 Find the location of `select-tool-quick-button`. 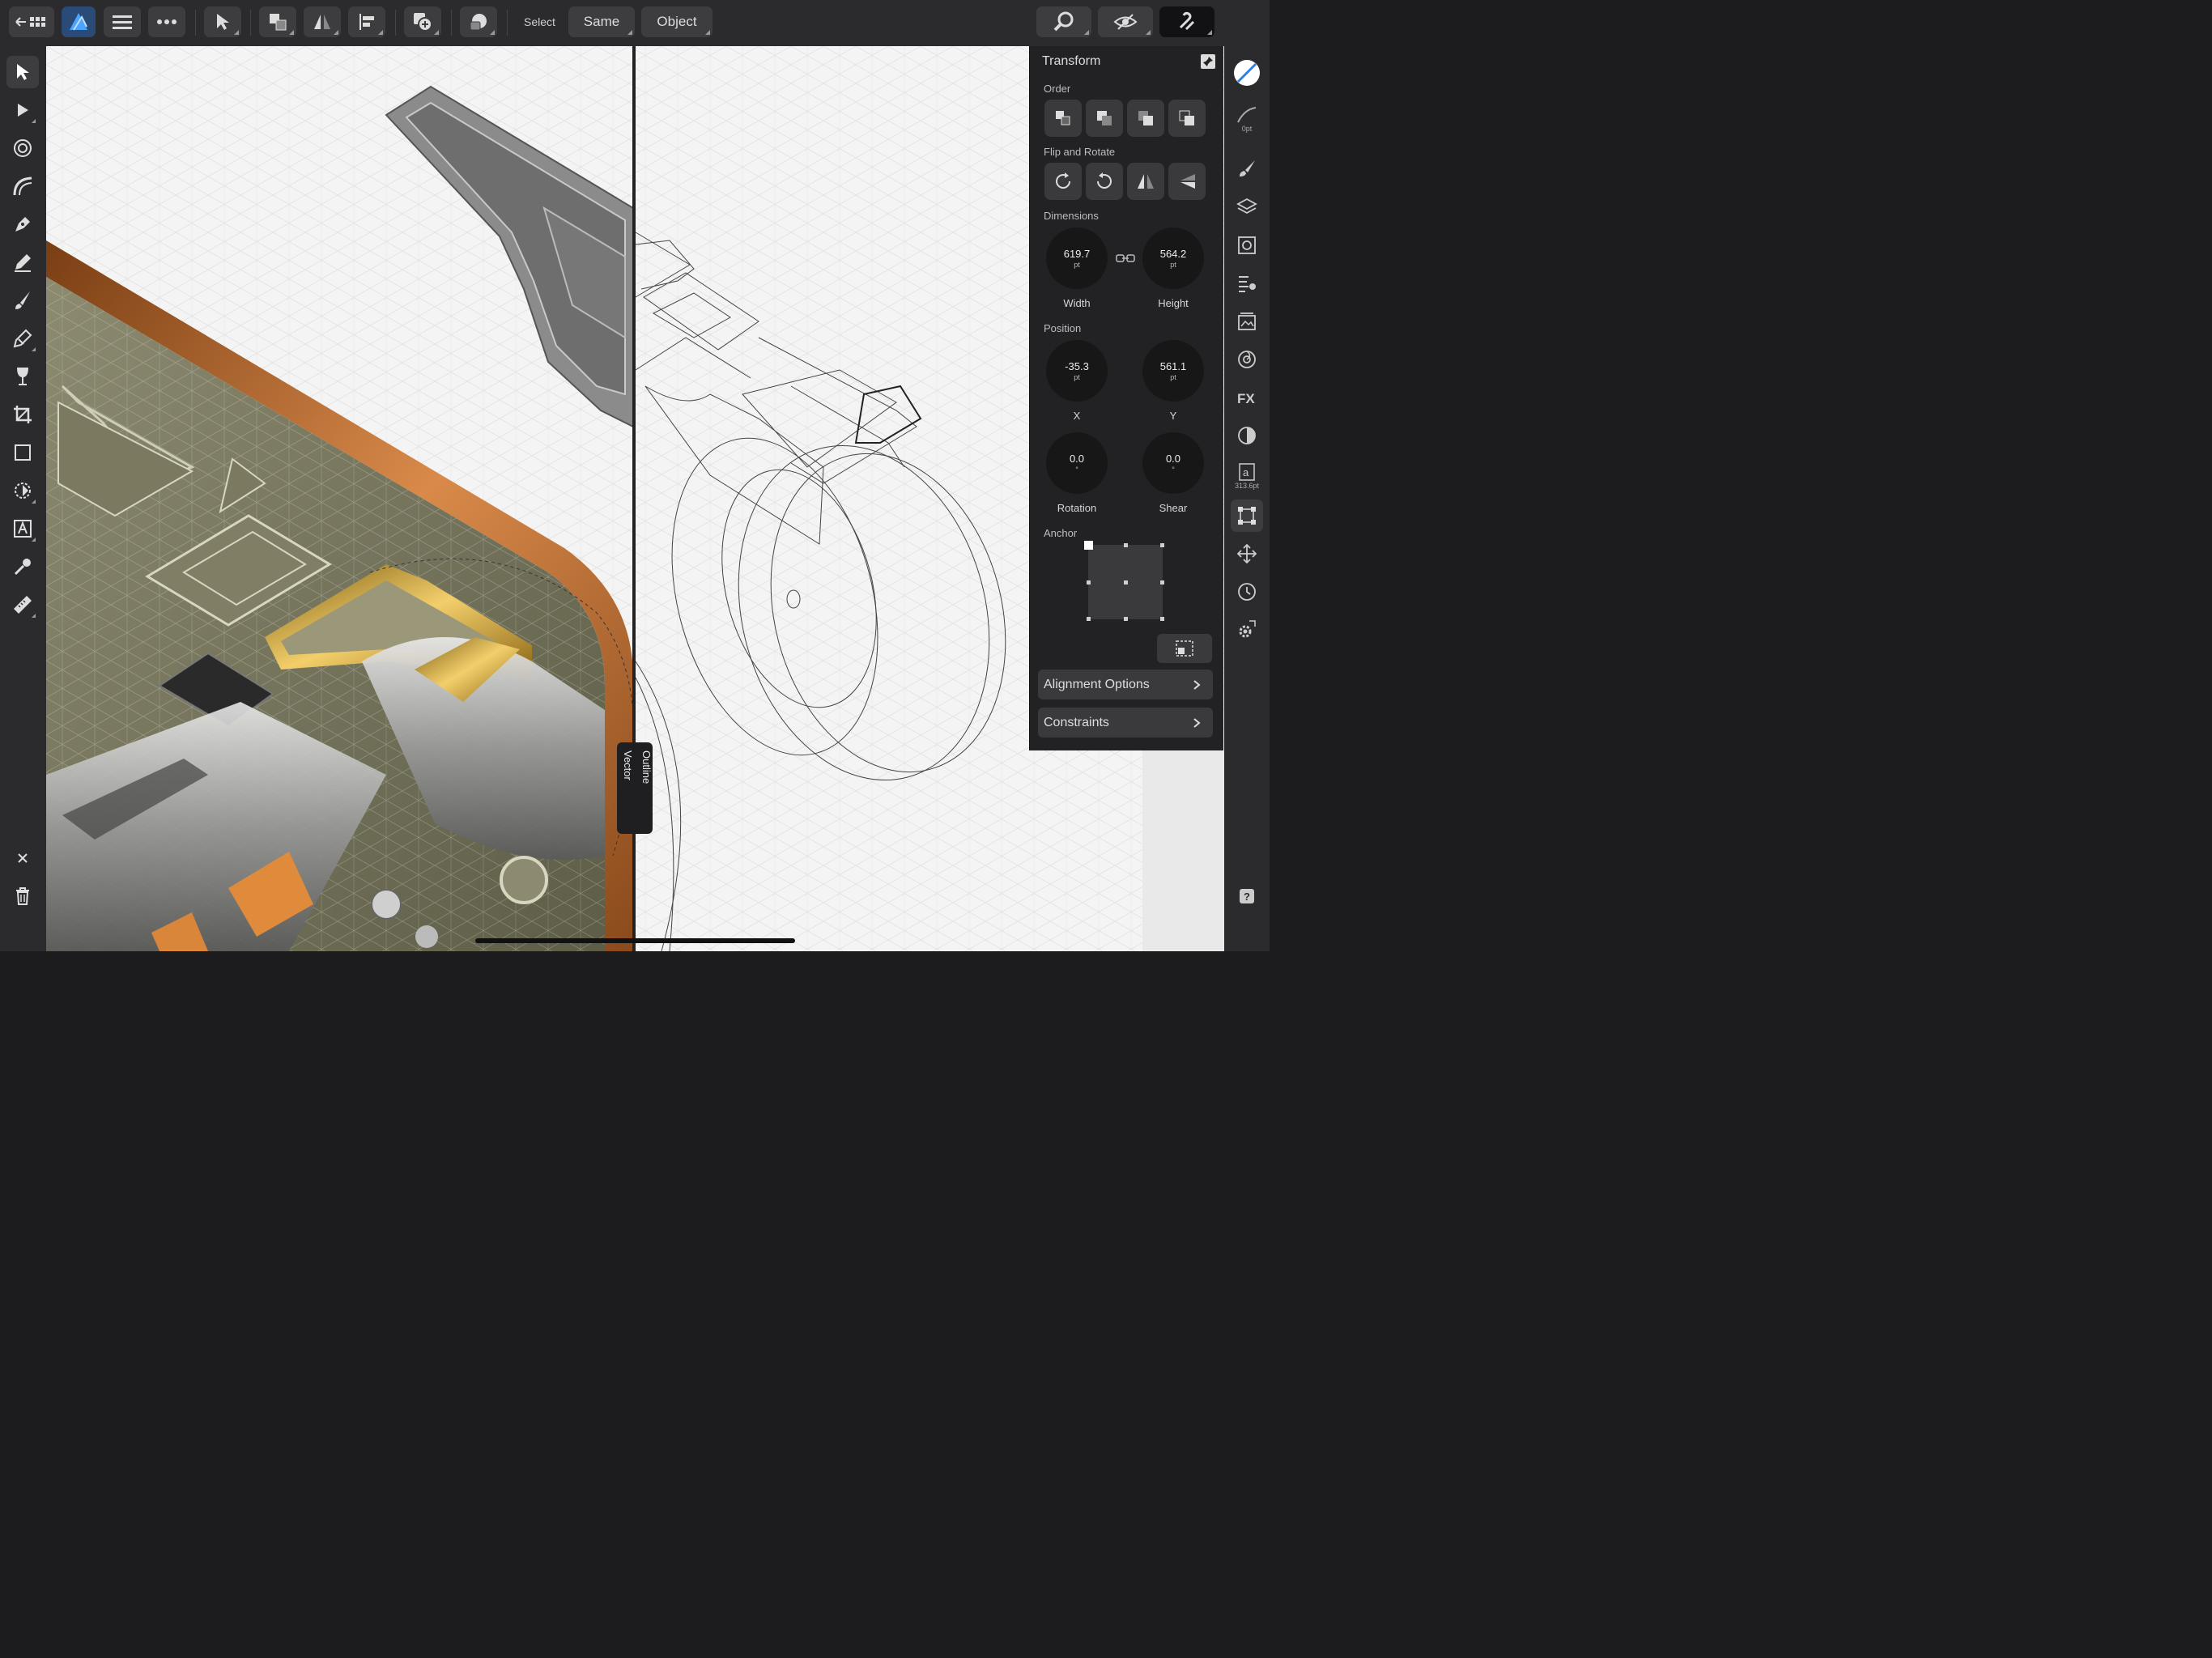

select-tool-quick-button is located at coordinates (223, 21).